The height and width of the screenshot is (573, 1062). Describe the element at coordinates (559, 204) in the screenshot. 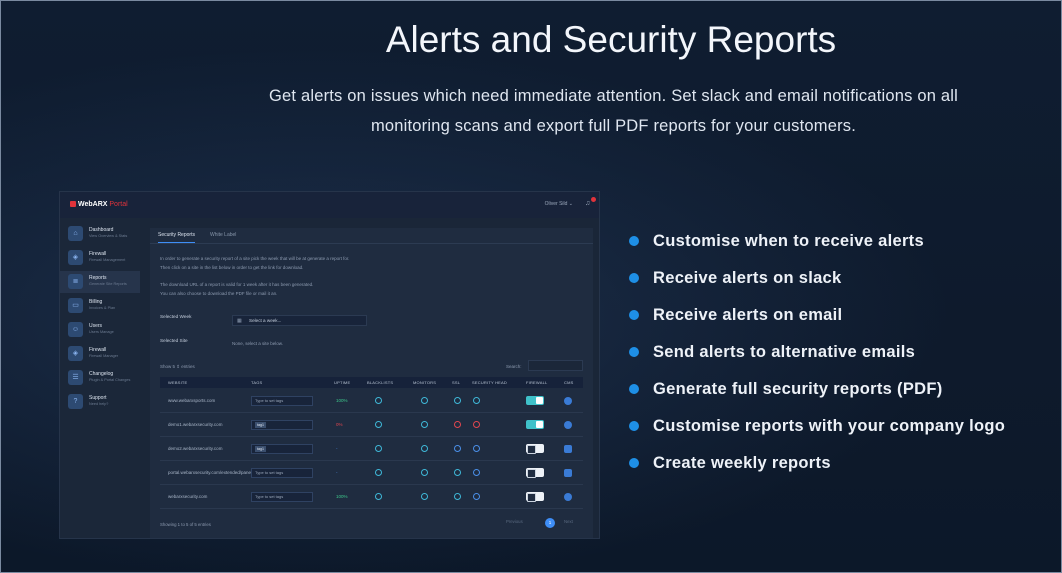

I see `user-menu: Oliver Sild ⌄` at that location.